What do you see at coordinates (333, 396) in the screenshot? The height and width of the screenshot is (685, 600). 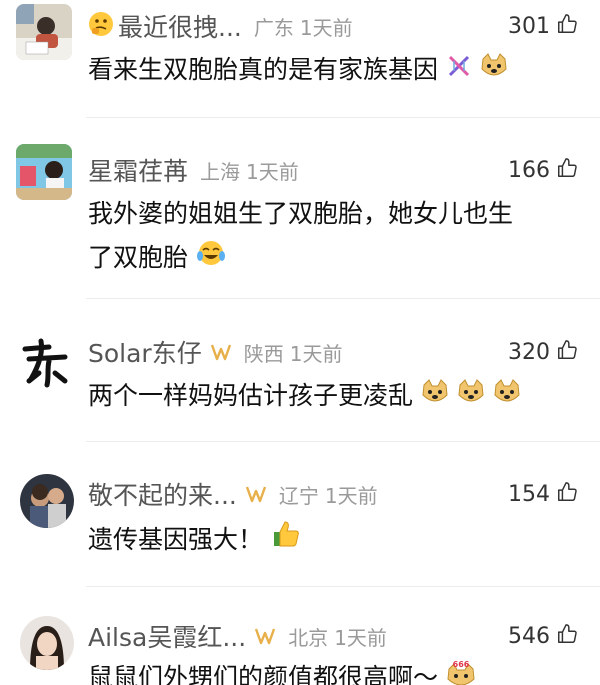 I see `comment-text: 两个一样妈妈估计孩子更凌乱` at bounding box center [333, 396].